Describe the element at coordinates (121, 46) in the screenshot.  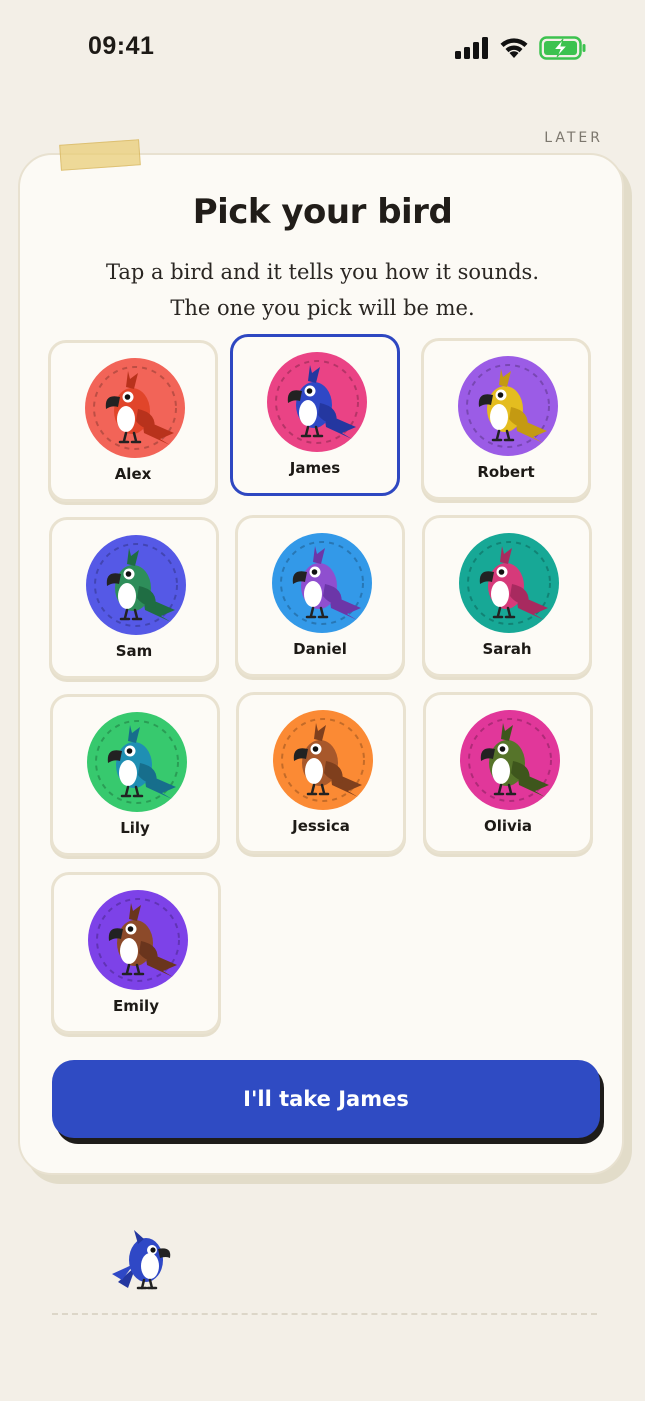
I see `status-time: 09:41` at that location.